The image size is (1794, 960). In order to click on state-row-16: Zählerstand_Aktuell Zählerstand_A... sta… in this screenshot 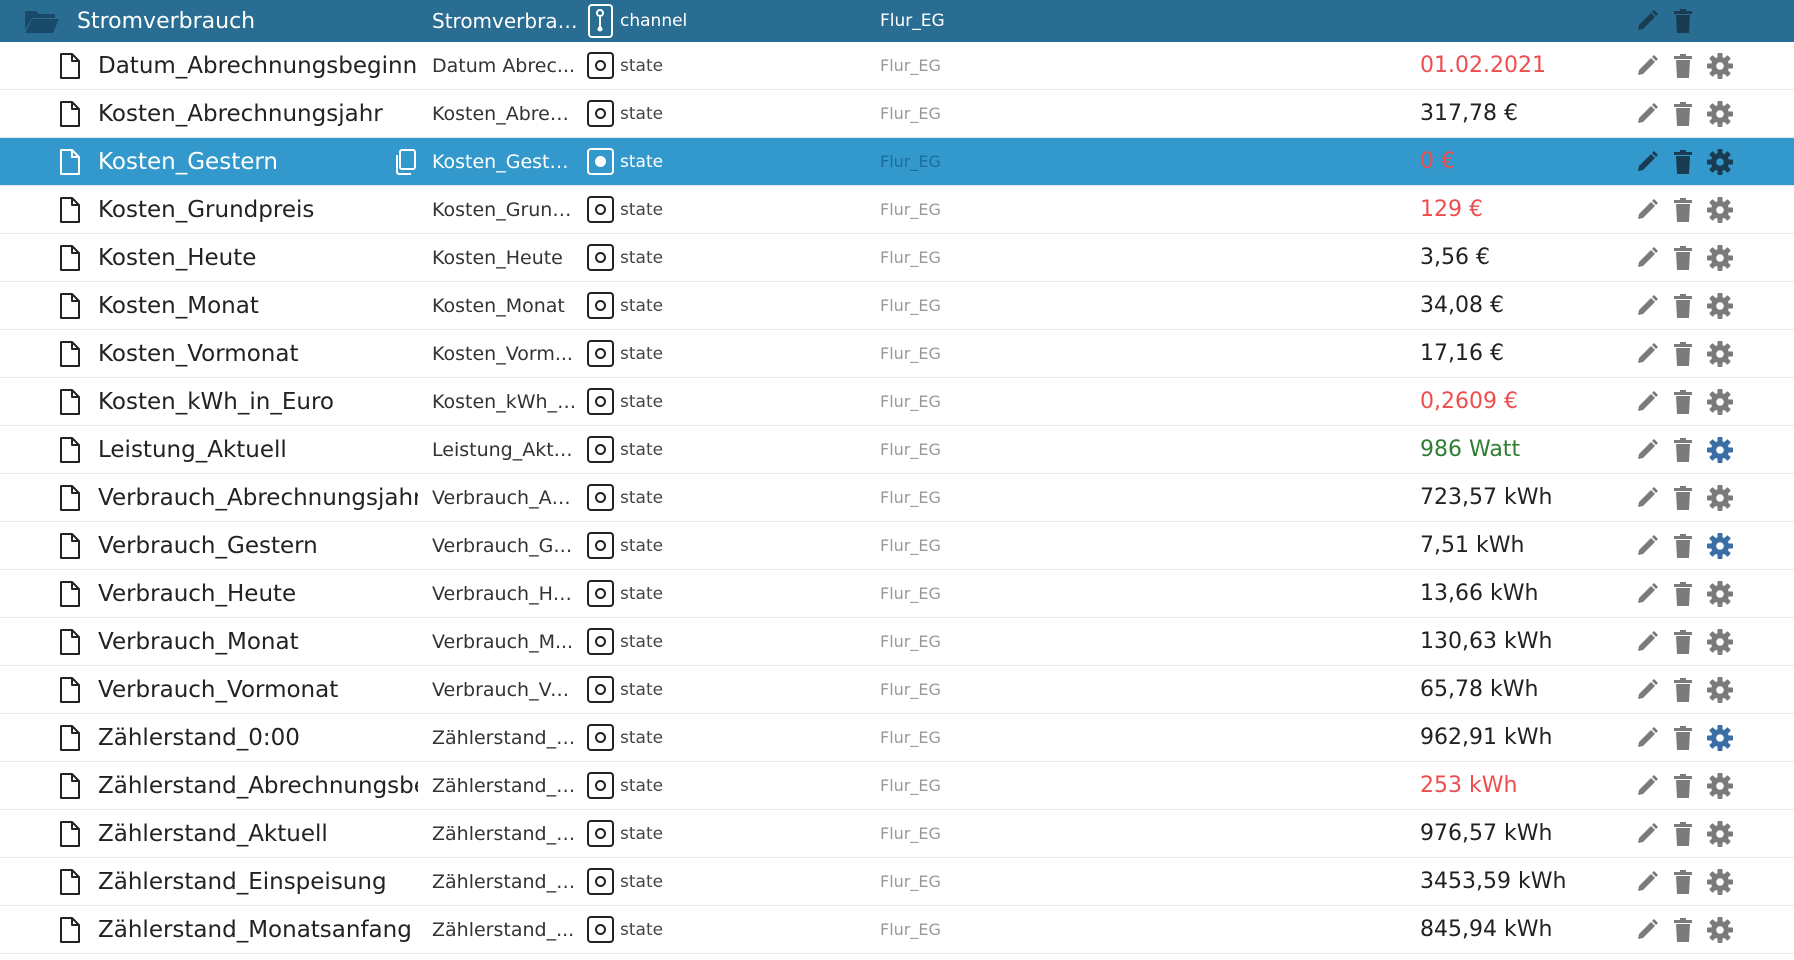, I will do `click(897, 834)`.